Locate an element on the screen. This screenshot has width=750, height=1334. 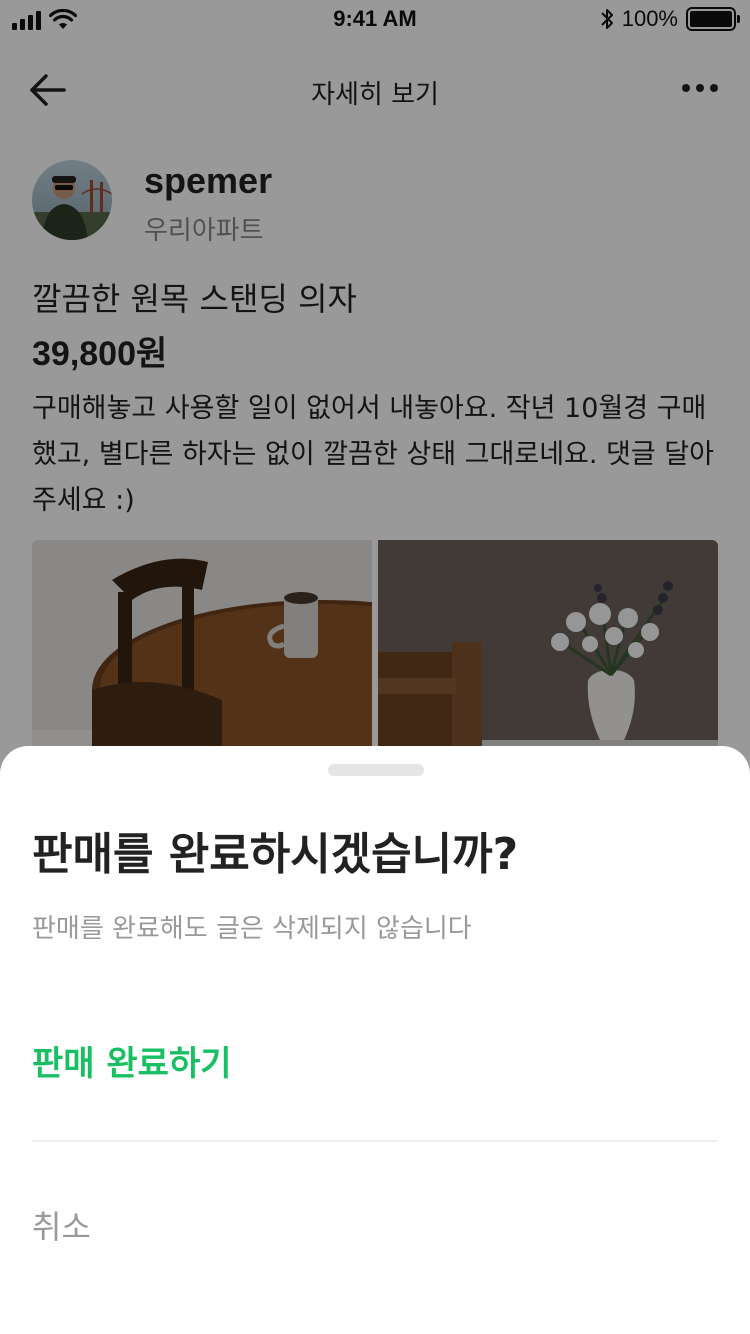
sheet-subtitle: 판매를 완료해도 글은 삭제되지 않습니다 is located at coordinates (252, 929).